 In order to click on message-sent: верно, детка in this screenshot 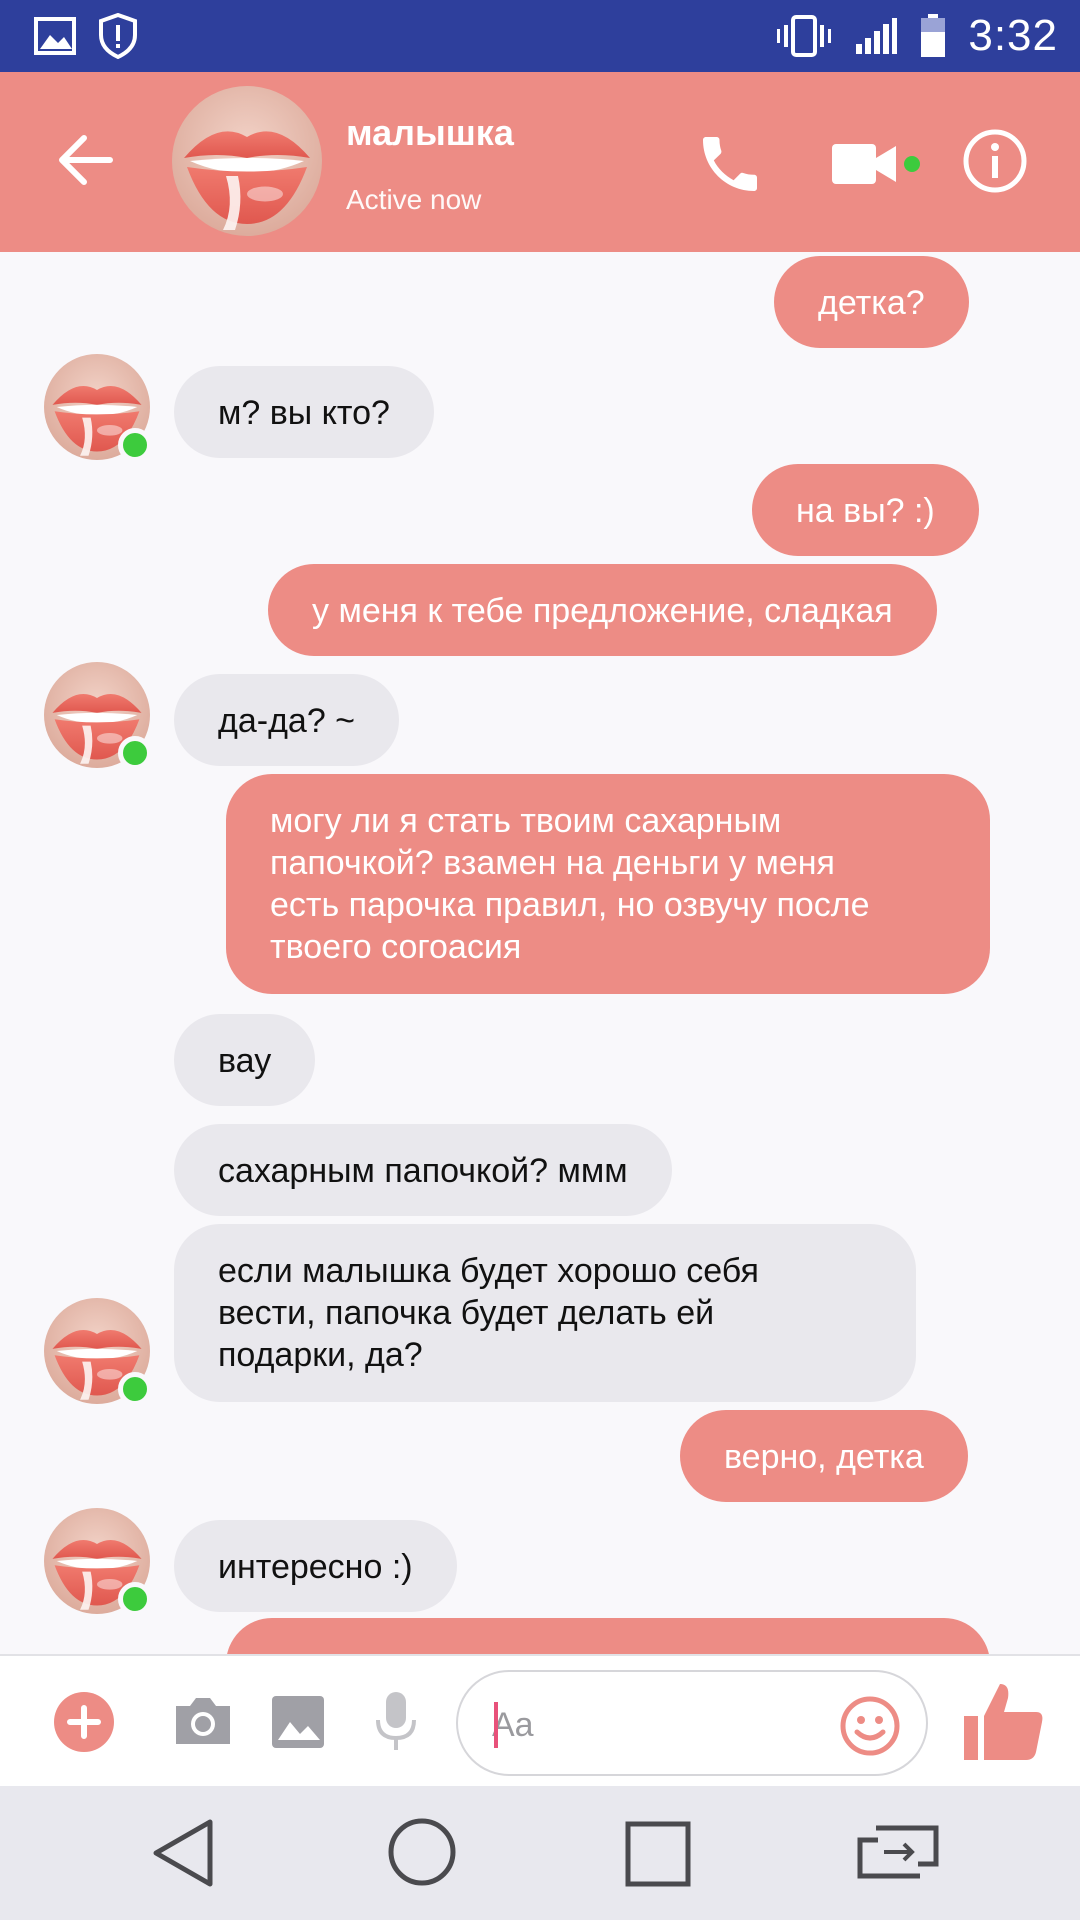, I will do `click(824, 1456)`.